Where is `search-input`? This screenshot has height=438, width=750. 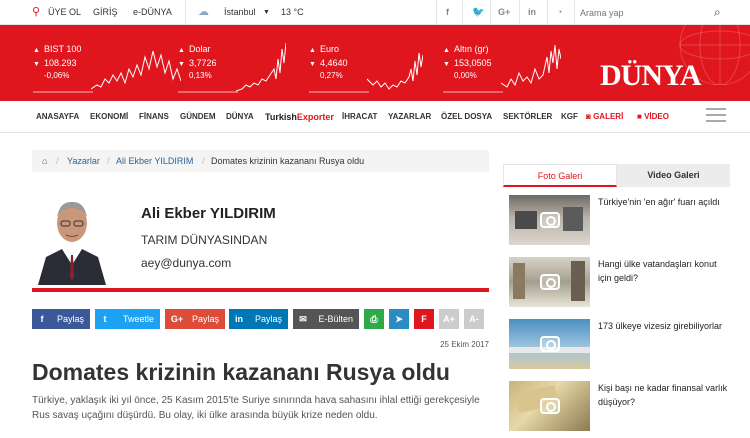 search-input is located at coordinates (645, 12).